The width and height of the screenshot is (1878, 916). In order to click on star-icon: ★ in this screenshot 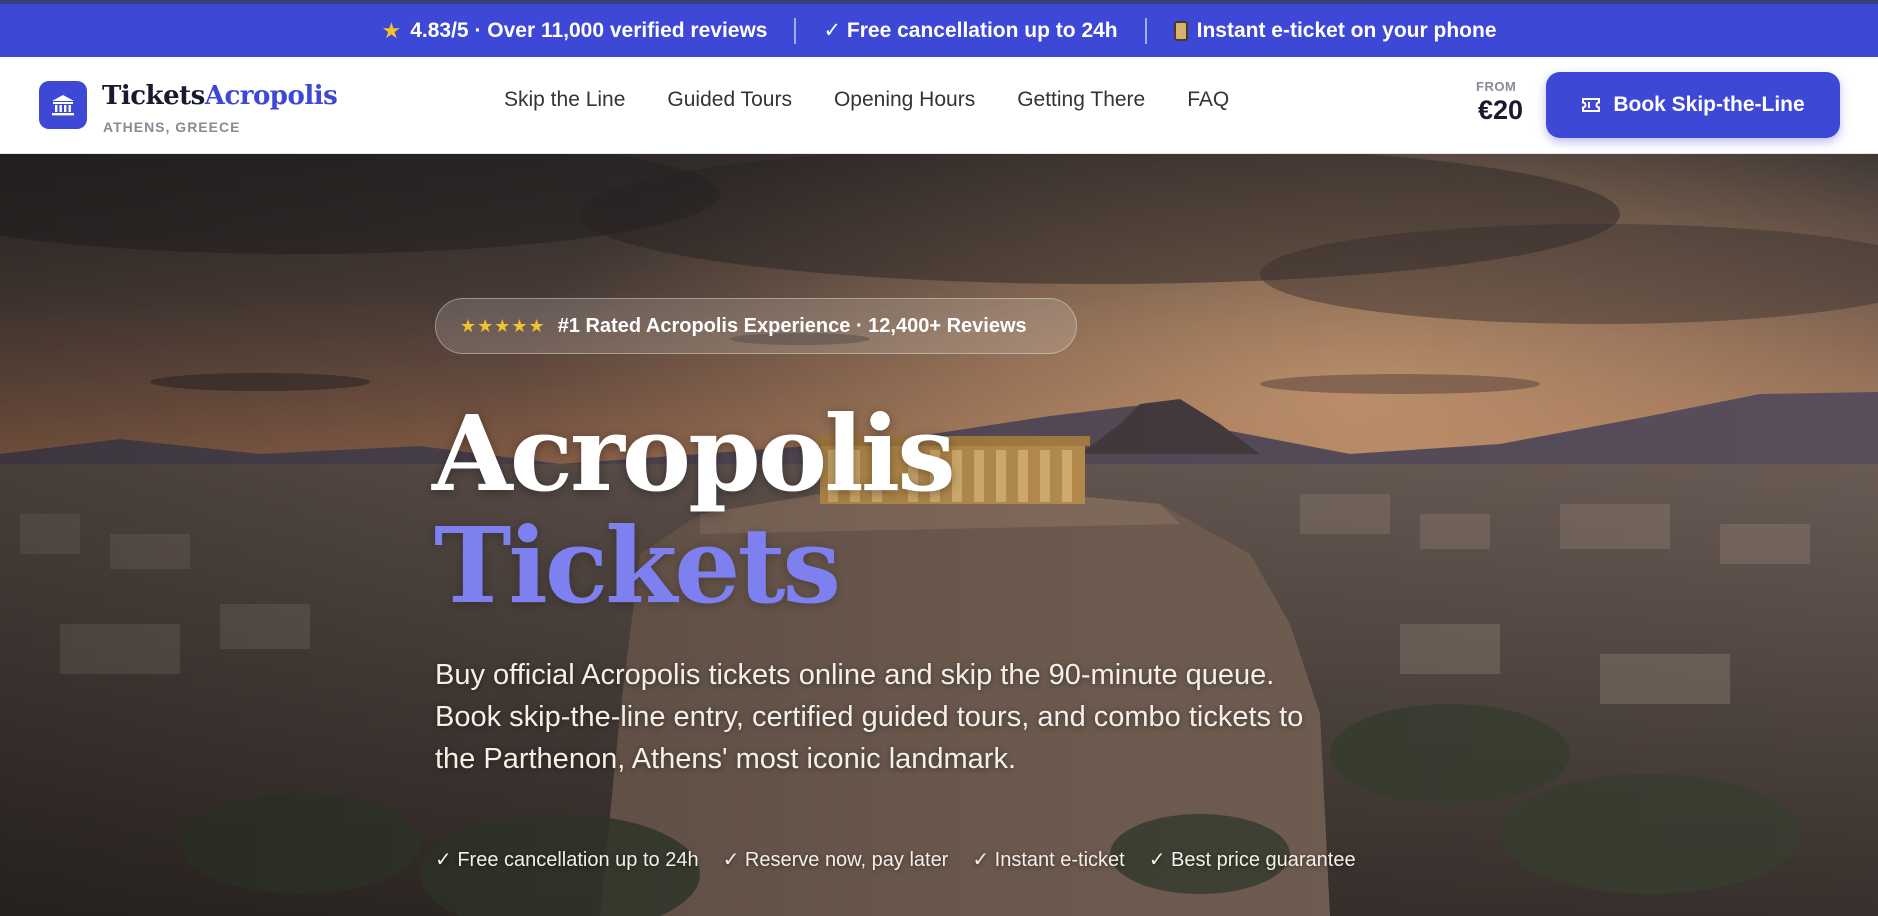, I will do `click(391, 30)`.